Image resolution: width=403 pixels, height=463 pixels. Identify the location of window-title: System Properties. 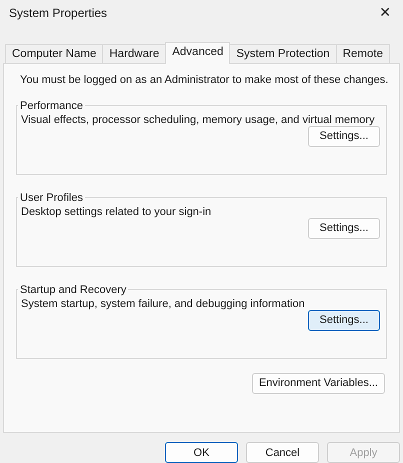
(58, 13).